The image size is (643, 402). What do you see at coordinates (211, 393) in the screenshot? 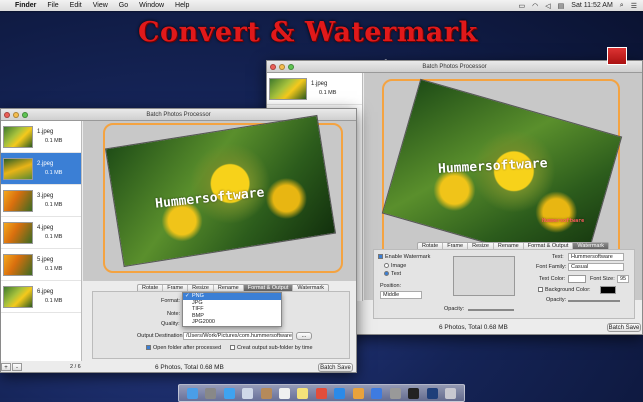
I see `launchpad-icon` at bounding box center [211, 393].